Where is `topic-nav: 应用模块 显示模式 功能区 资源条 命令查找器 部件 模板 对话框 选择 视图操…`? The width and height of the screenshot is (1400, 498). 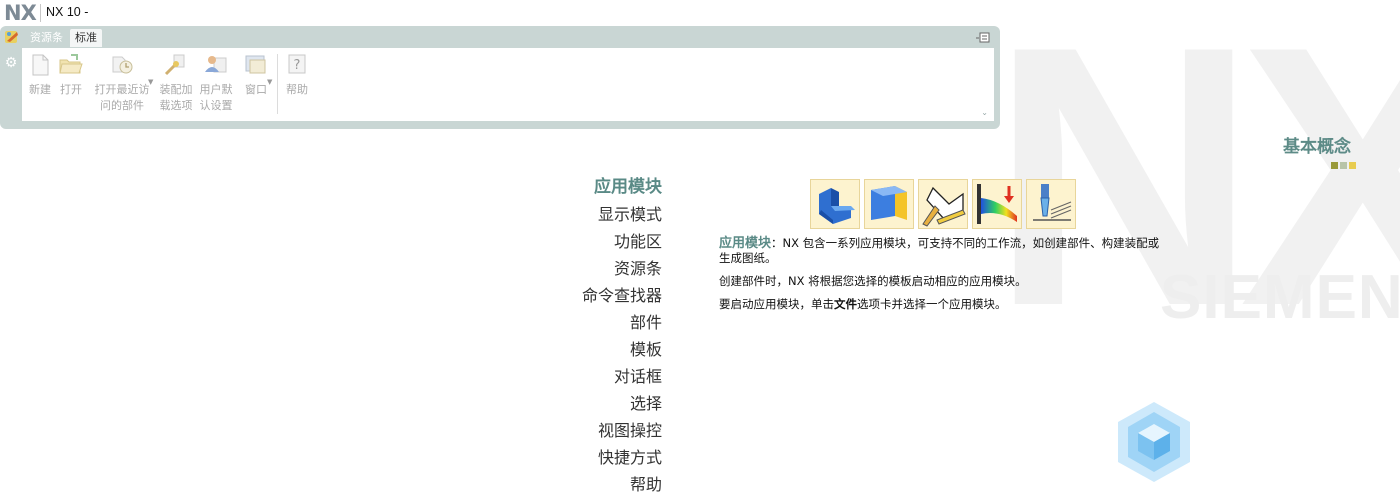 topic-nav: 应用模块 显示模式 功能区 资源条 命令查找器 部件 模板 对话框 选择 视图操… is located at coordinates (601, 336).